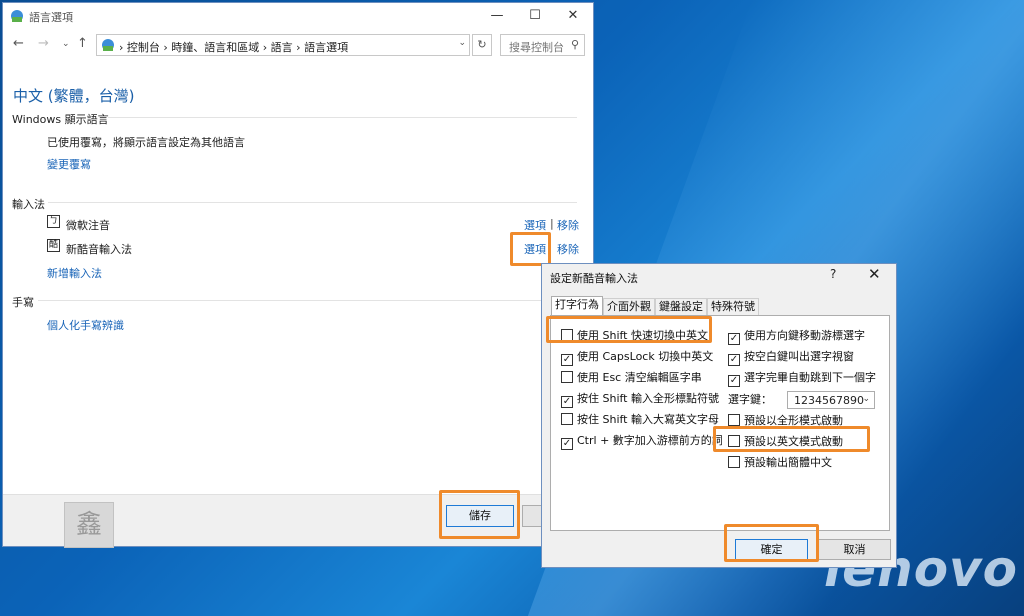 Image resolution: width=1024 pixels, height=616 pixels. I want to click on forward-arrow-icon: →, so click(43, 43).